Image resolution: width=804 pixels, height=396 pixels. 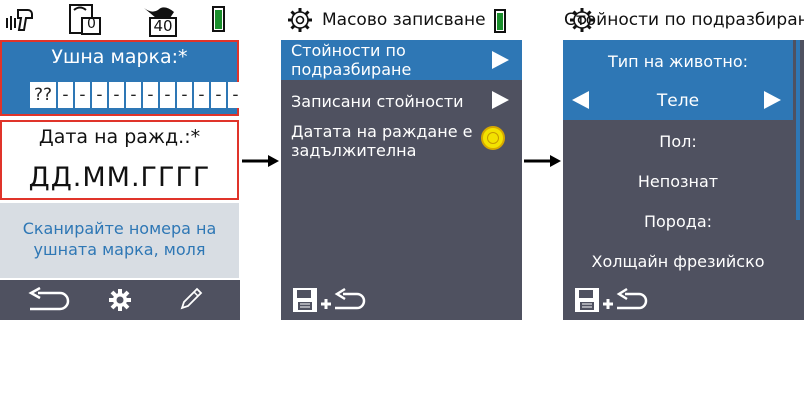 I want to click on rfid-reader-icon, so click(x=20, y=22).